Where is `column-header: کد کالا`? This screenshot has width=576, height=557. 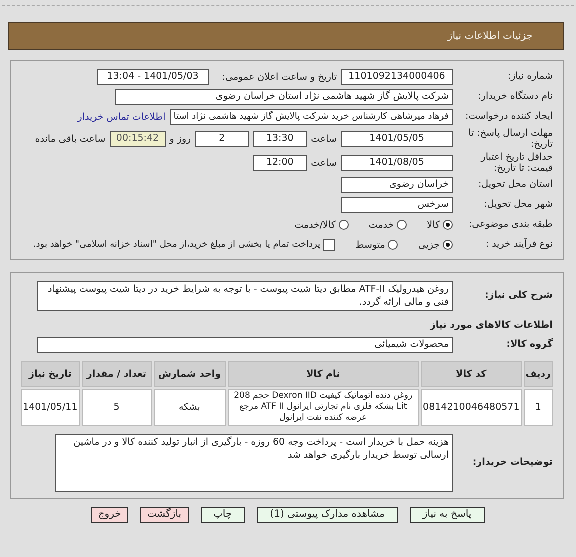 column-header: کد کالا is located at coordinates (471, 374).